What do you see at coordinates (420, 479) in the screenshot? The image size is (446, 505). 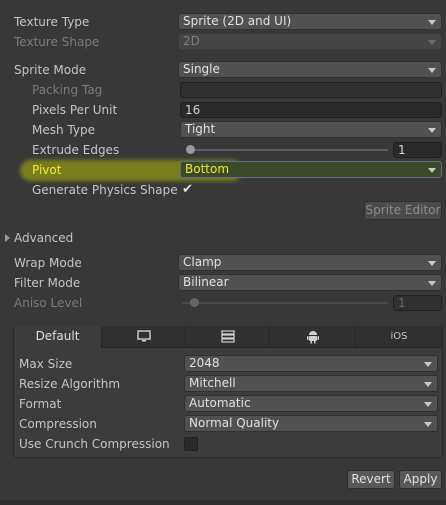 I see `apply-button: Apply` at bounding box center [420, 479].